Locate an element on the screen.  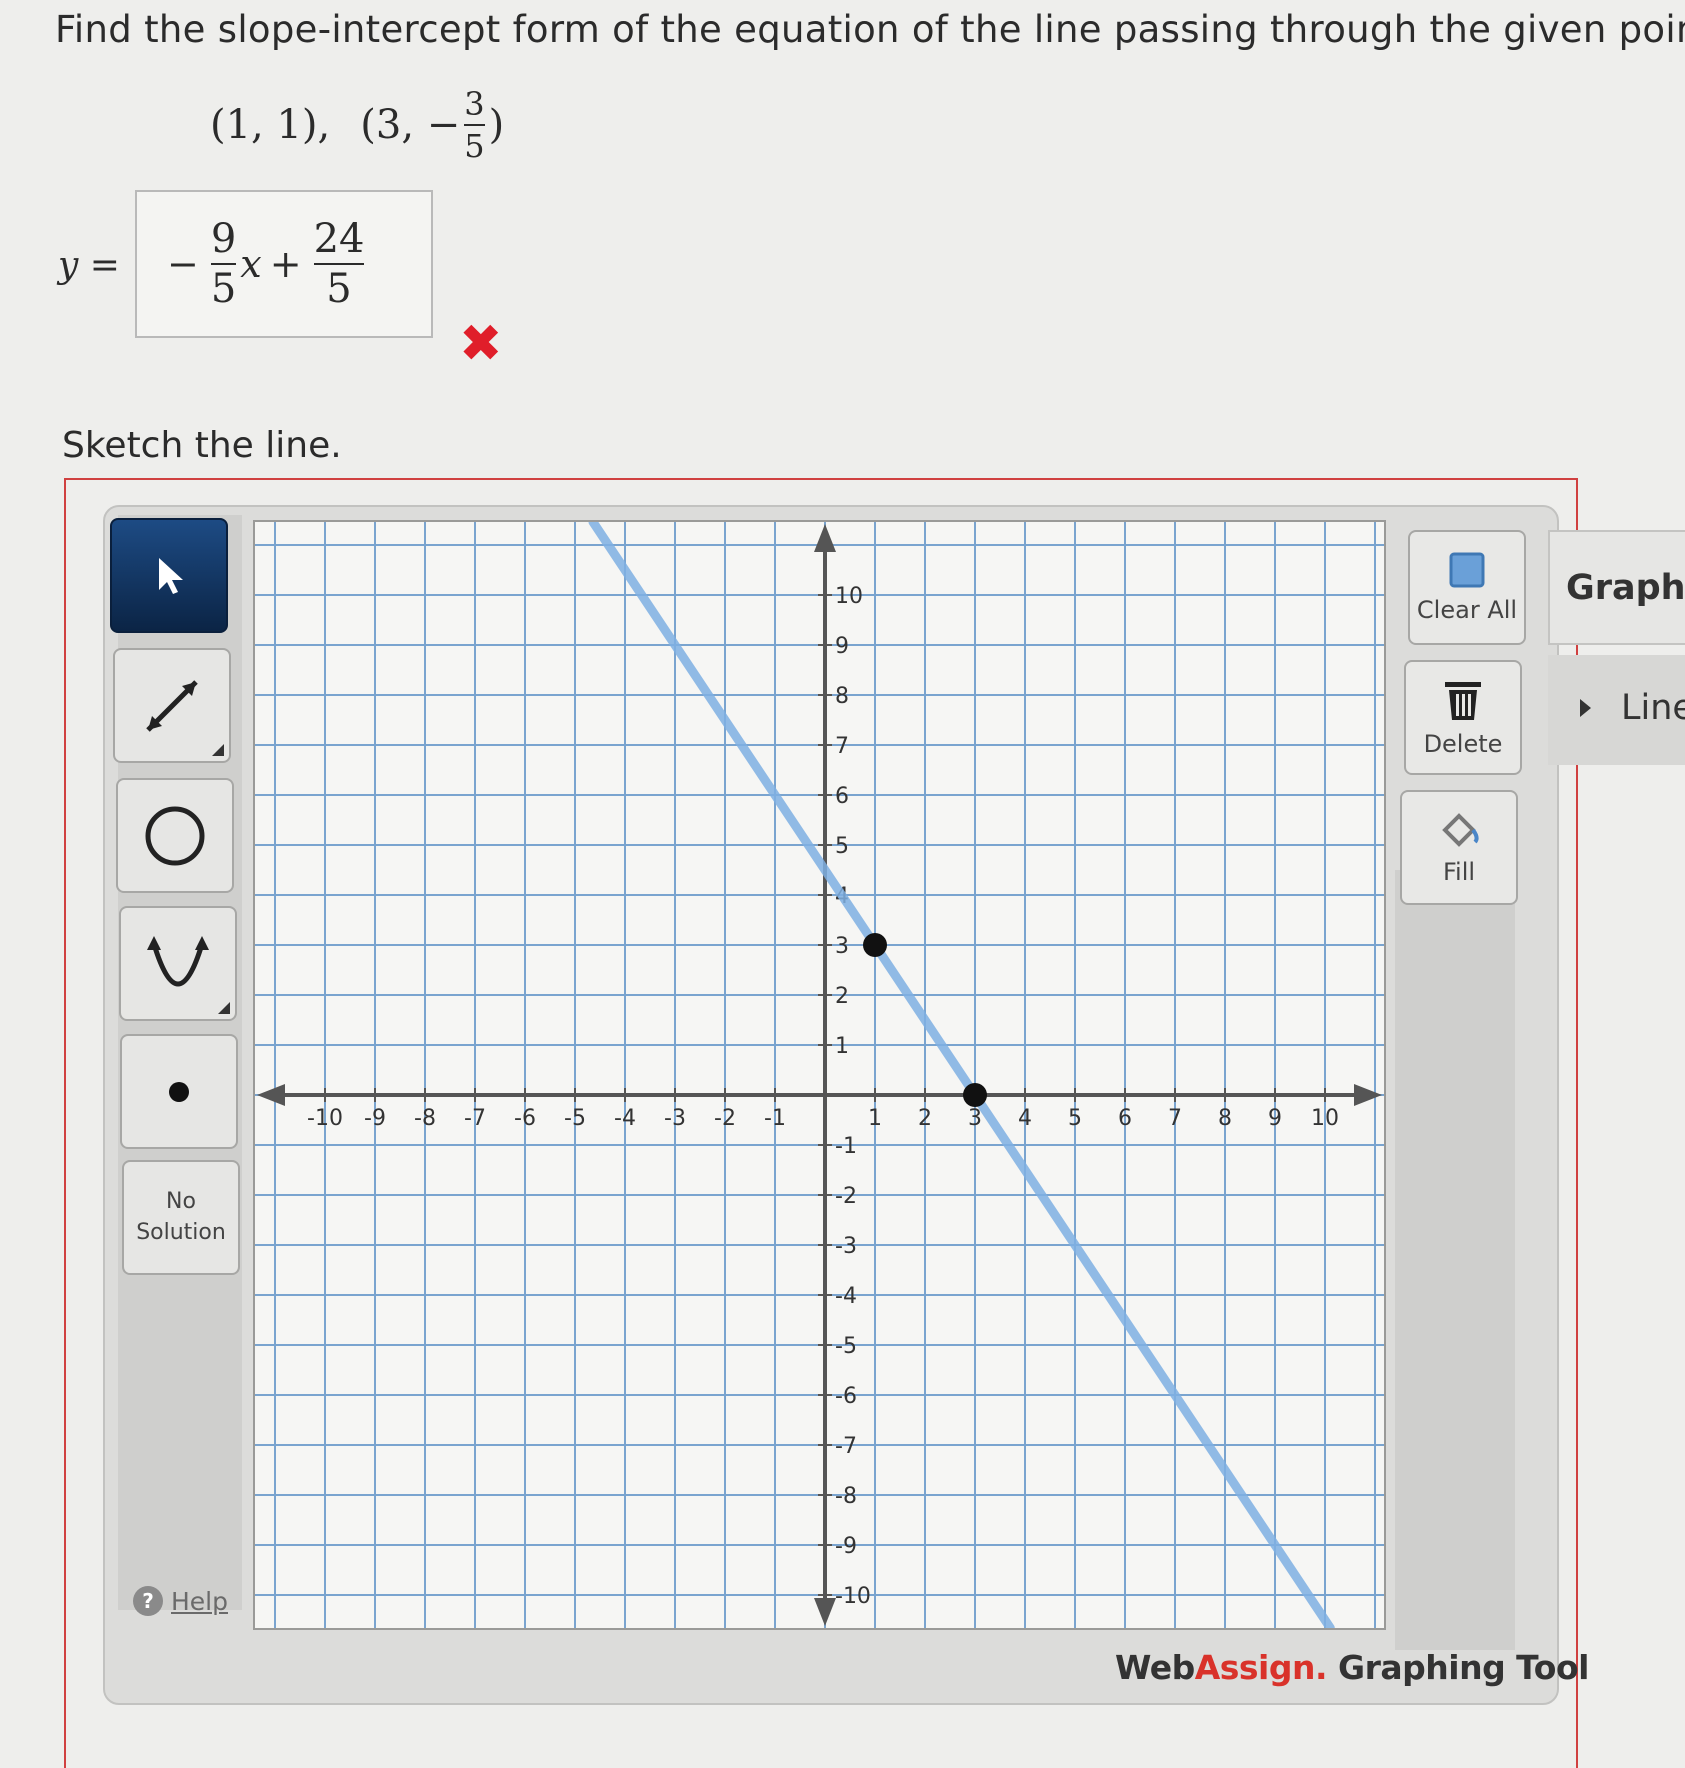
incorrect-x-icon: ✖ is located at coordinates (481, 344).